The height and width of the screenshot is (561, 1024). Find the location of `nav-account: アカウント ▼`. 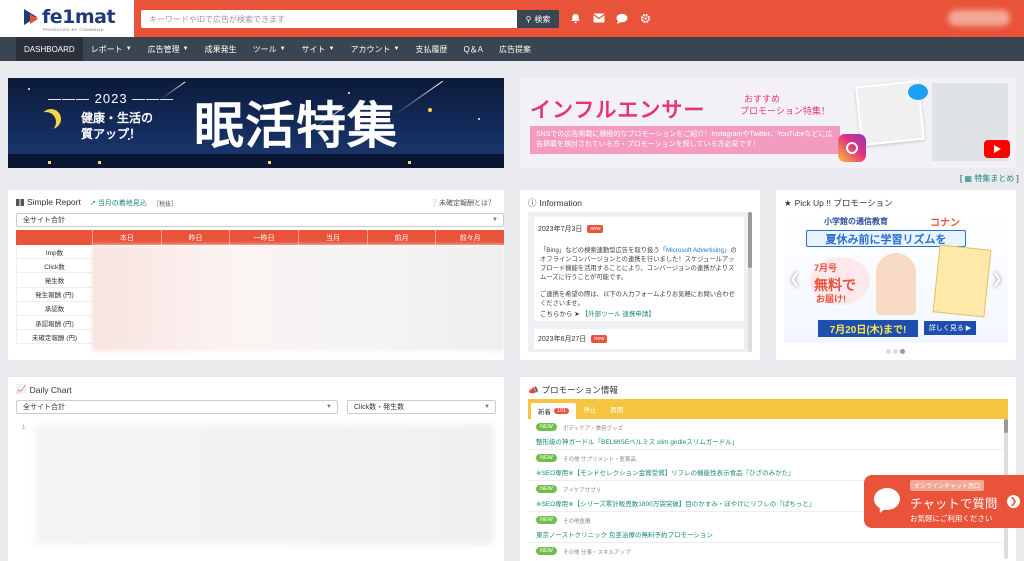

nav-account: アカウント ▼ is located at coordinates (375, 49).